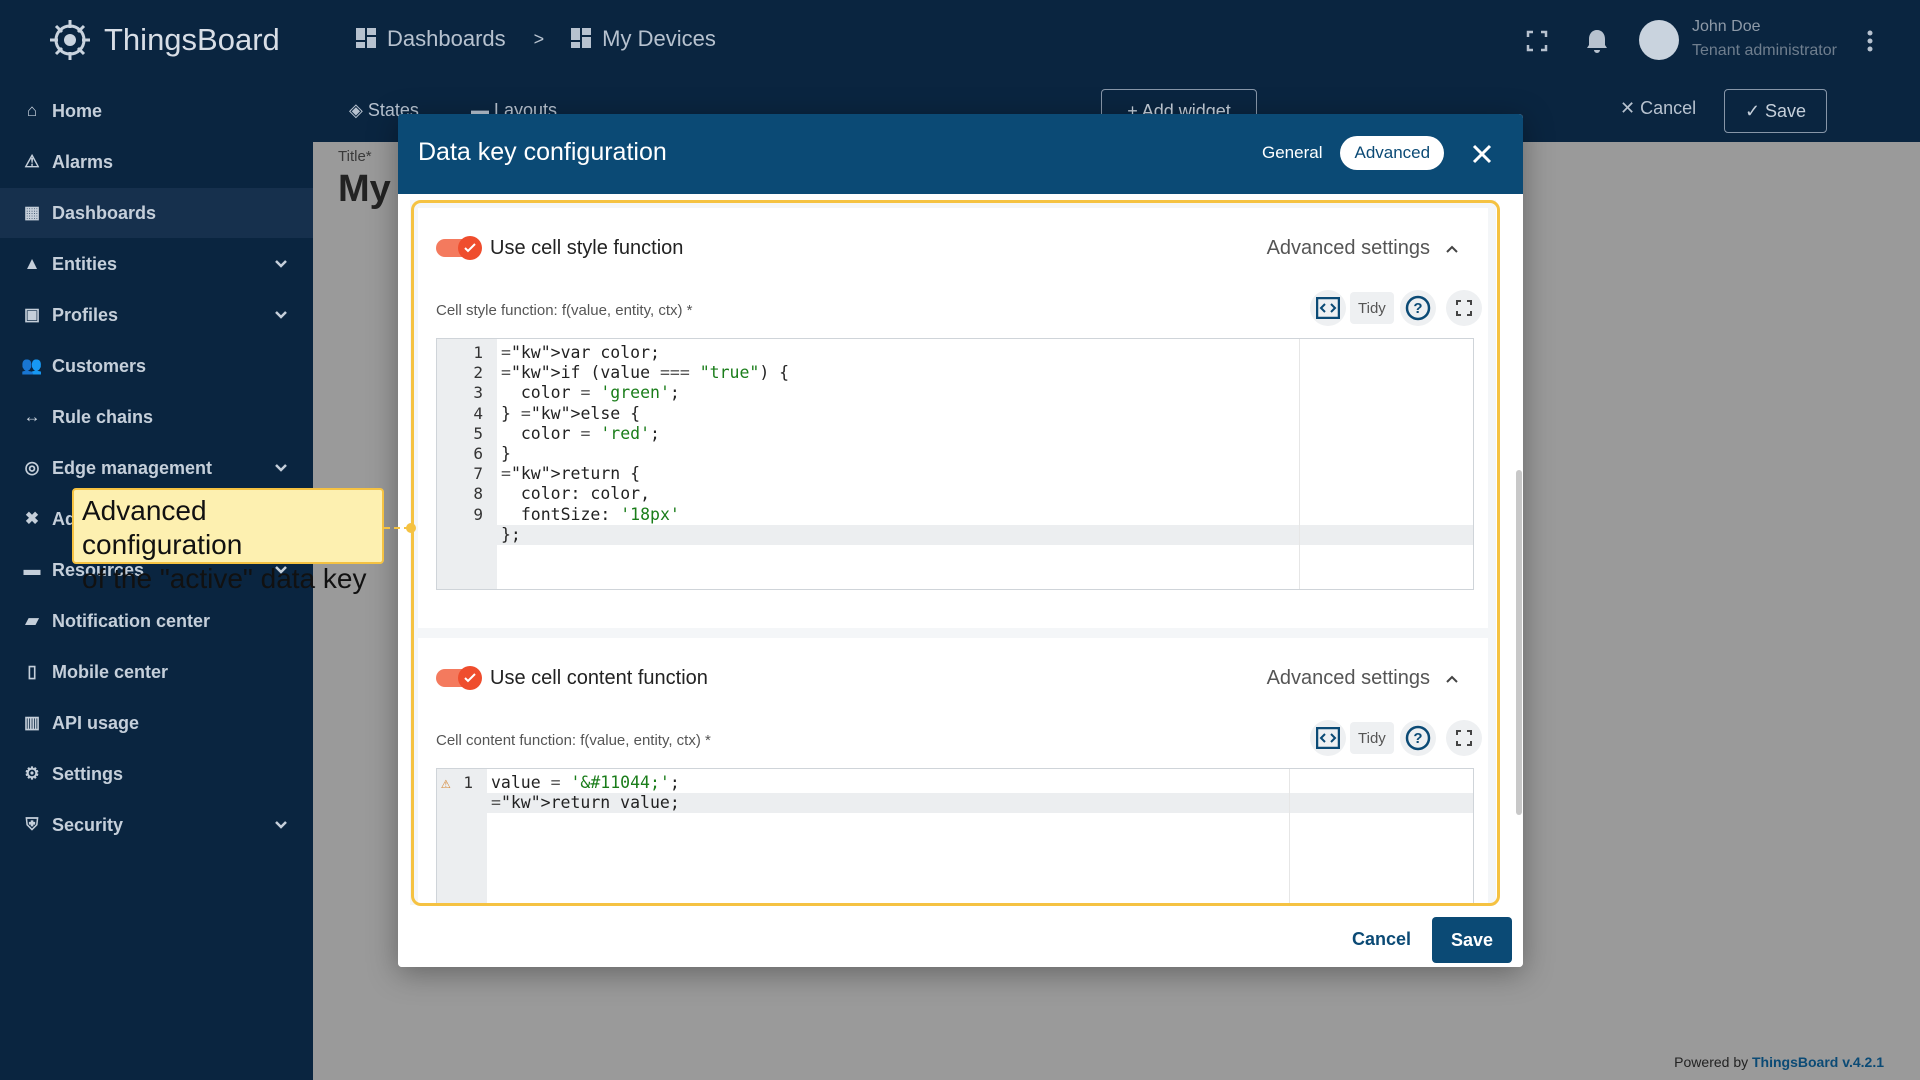  What do you see at coordinates (1381, 939) in the screenshot?
I see `cancel-button: Cancel` at bounding box center [1381, 939].